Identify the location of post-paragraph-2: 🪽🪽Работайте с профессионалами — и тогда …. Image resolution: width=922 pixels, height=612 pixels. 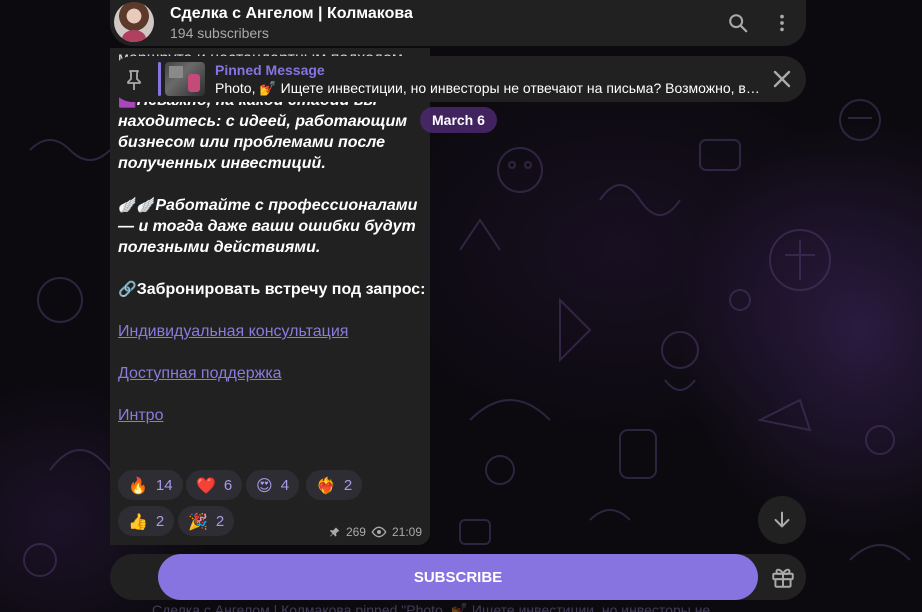
(268, 226).